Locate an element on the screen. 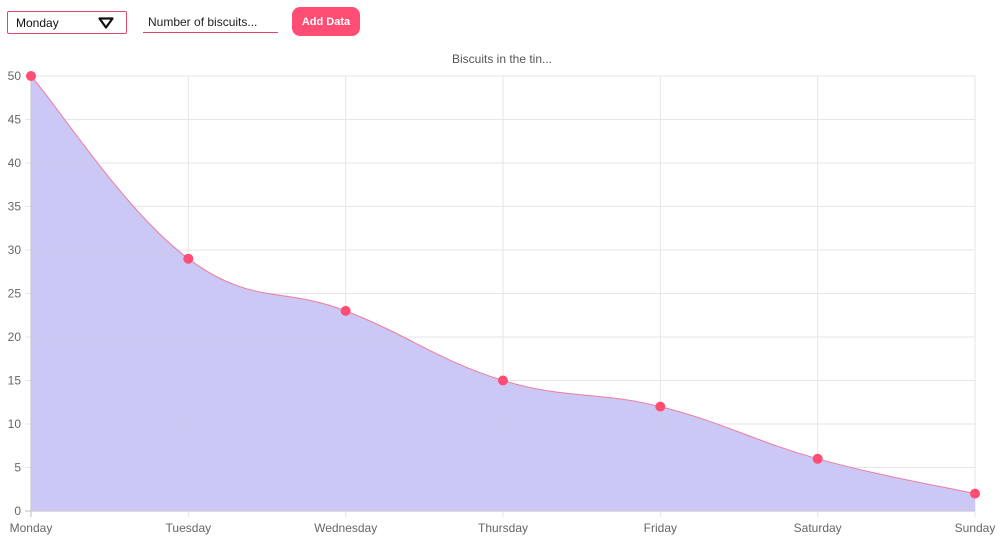 Image resolution: width=1000 pixels, height=539 pixels. y-tick-label: 45 is located at coordinates (15, 120).